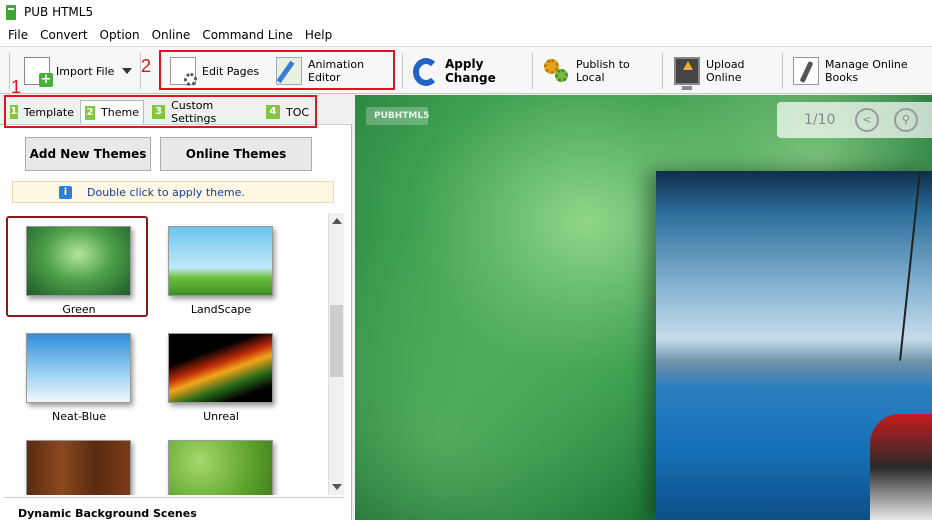 The height and width of the screenshot is (520, 932). I want to click on info-icon: i, so click(65, 192).